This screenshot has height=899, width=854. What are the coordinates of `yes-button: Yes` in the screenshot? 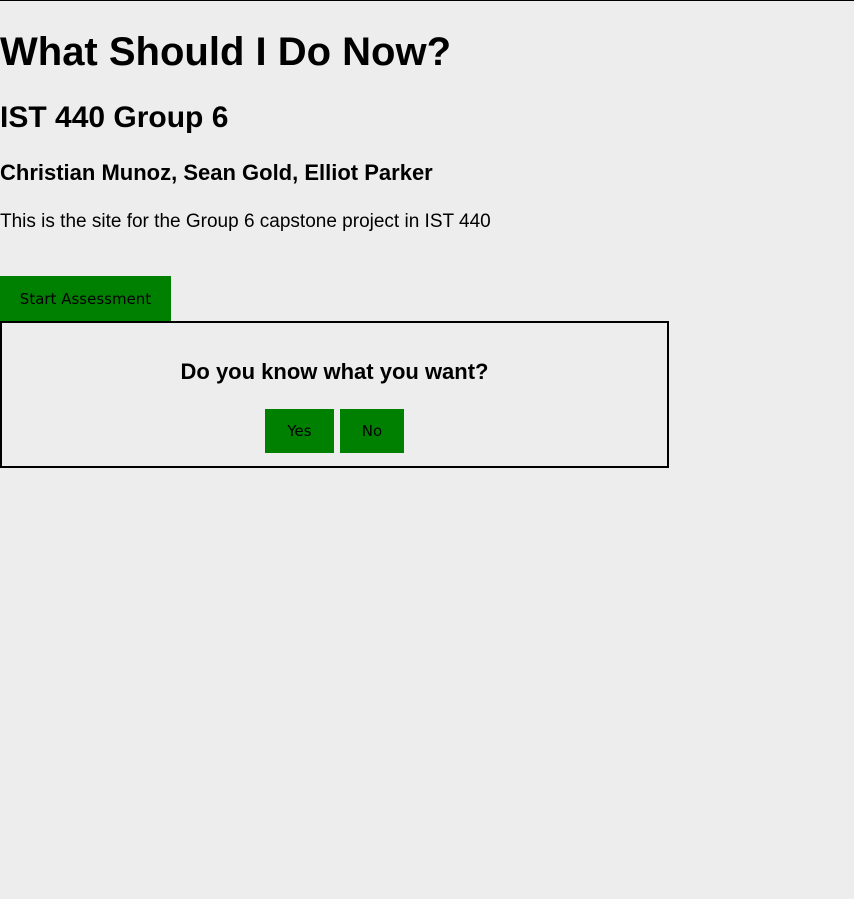 It's located at (299, 431).